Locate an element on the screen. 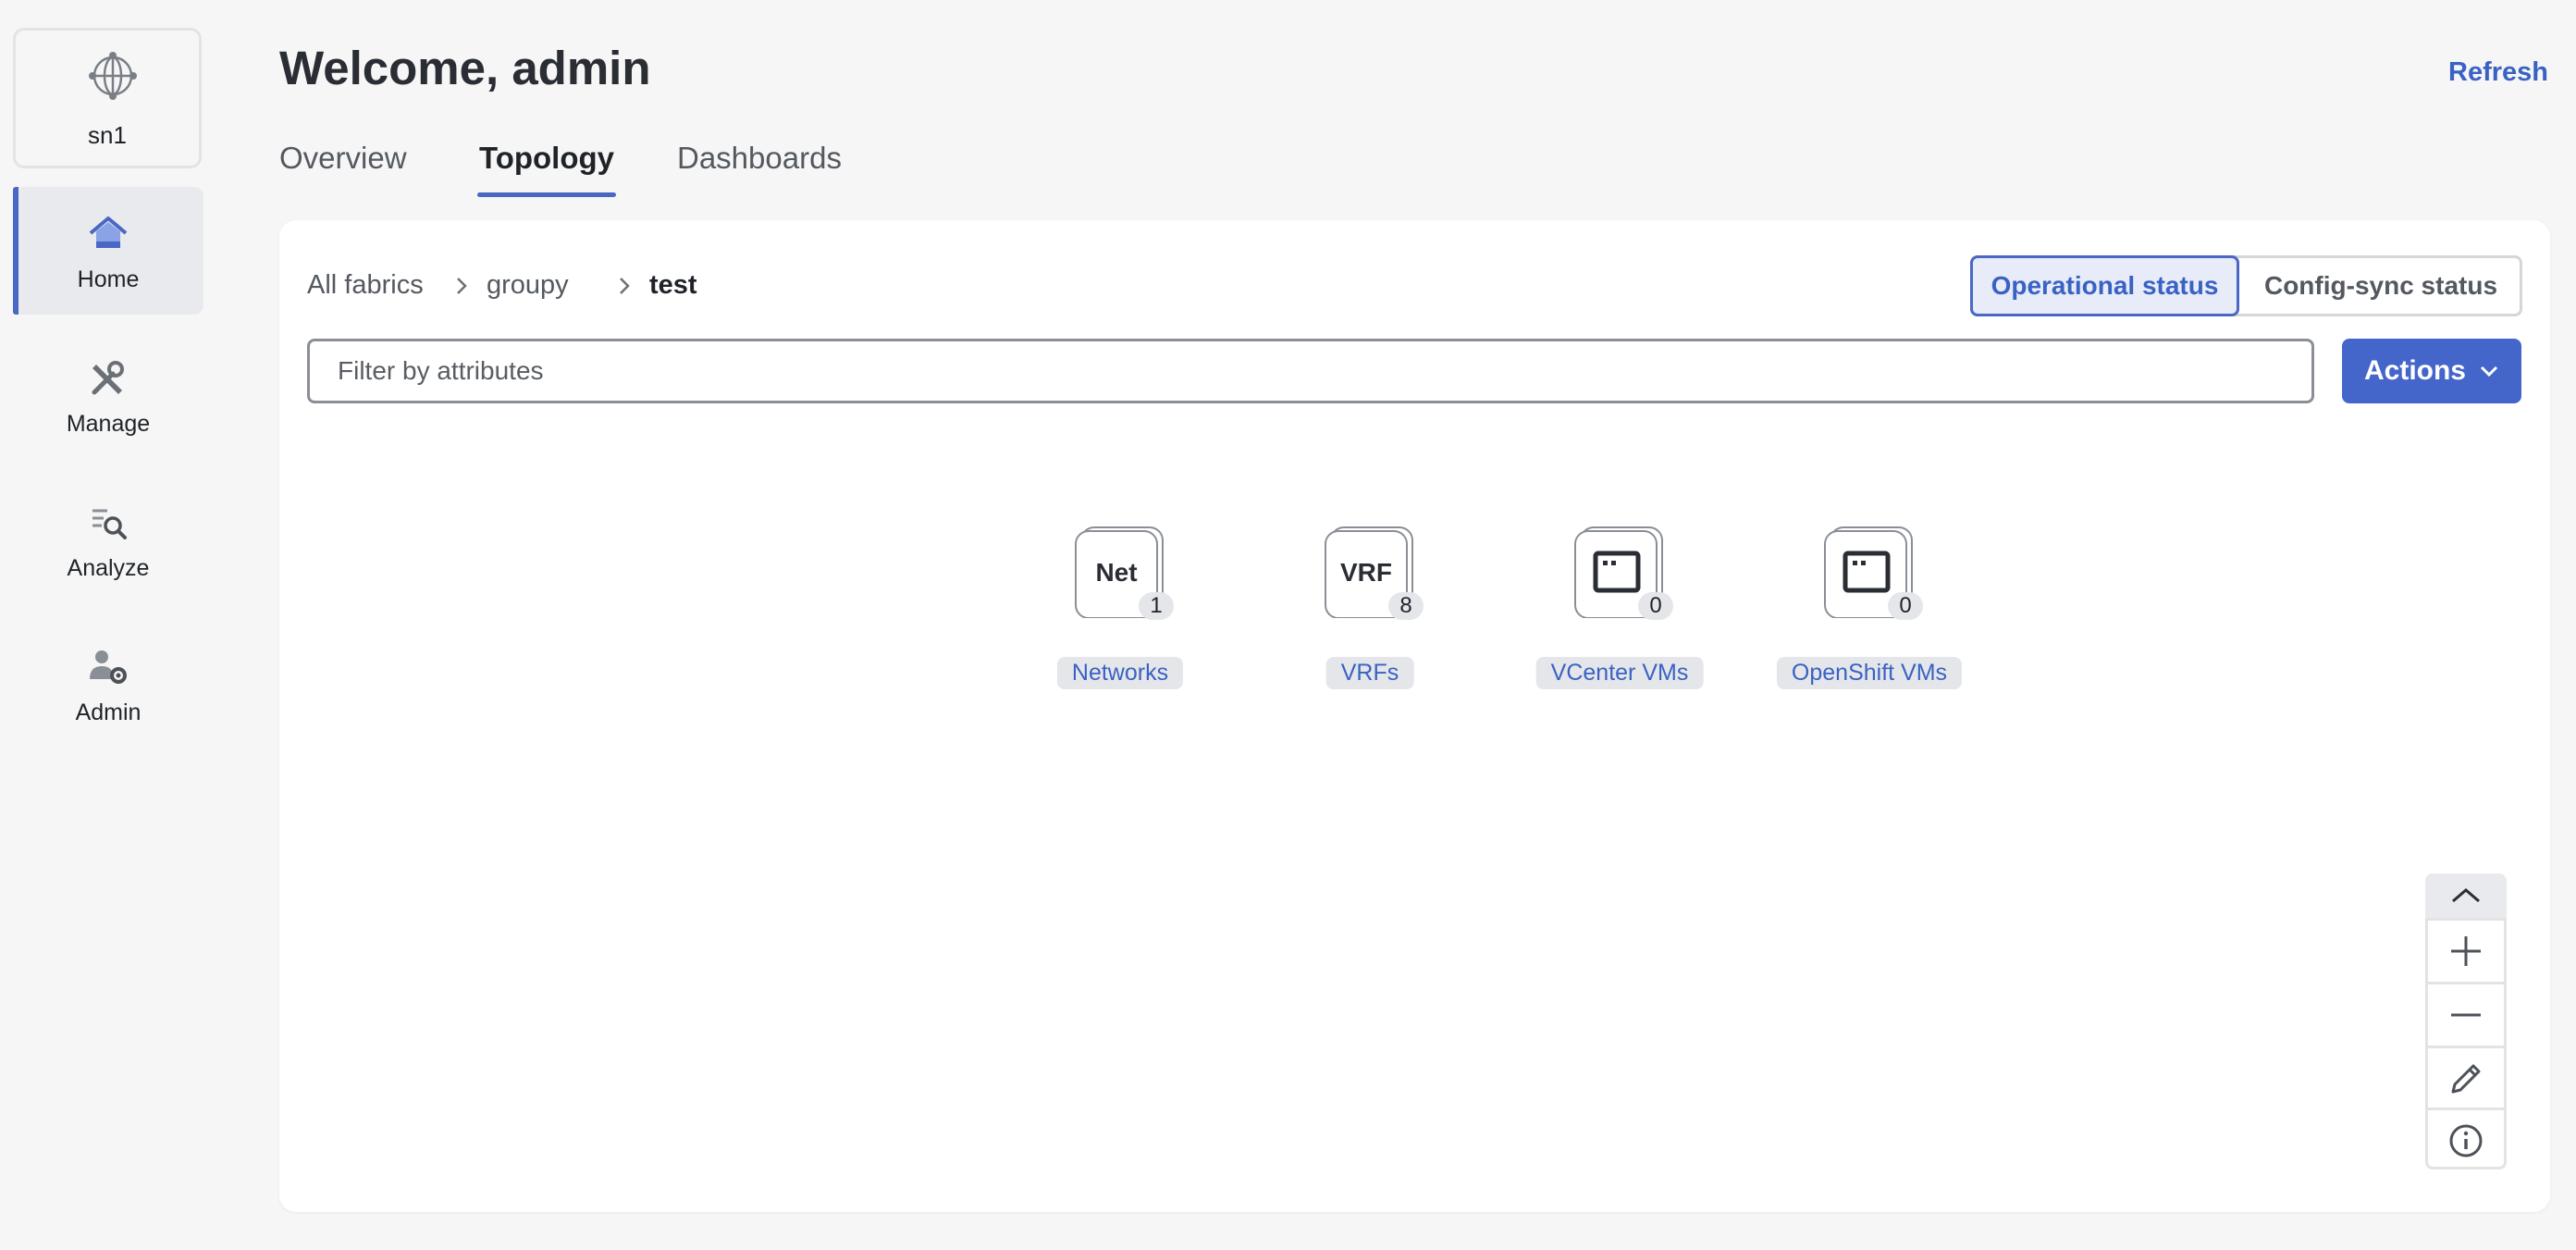 The width and height of the screenshot is (2576, 1250). zoom-out-button is located at coordinates (2466, 1014).